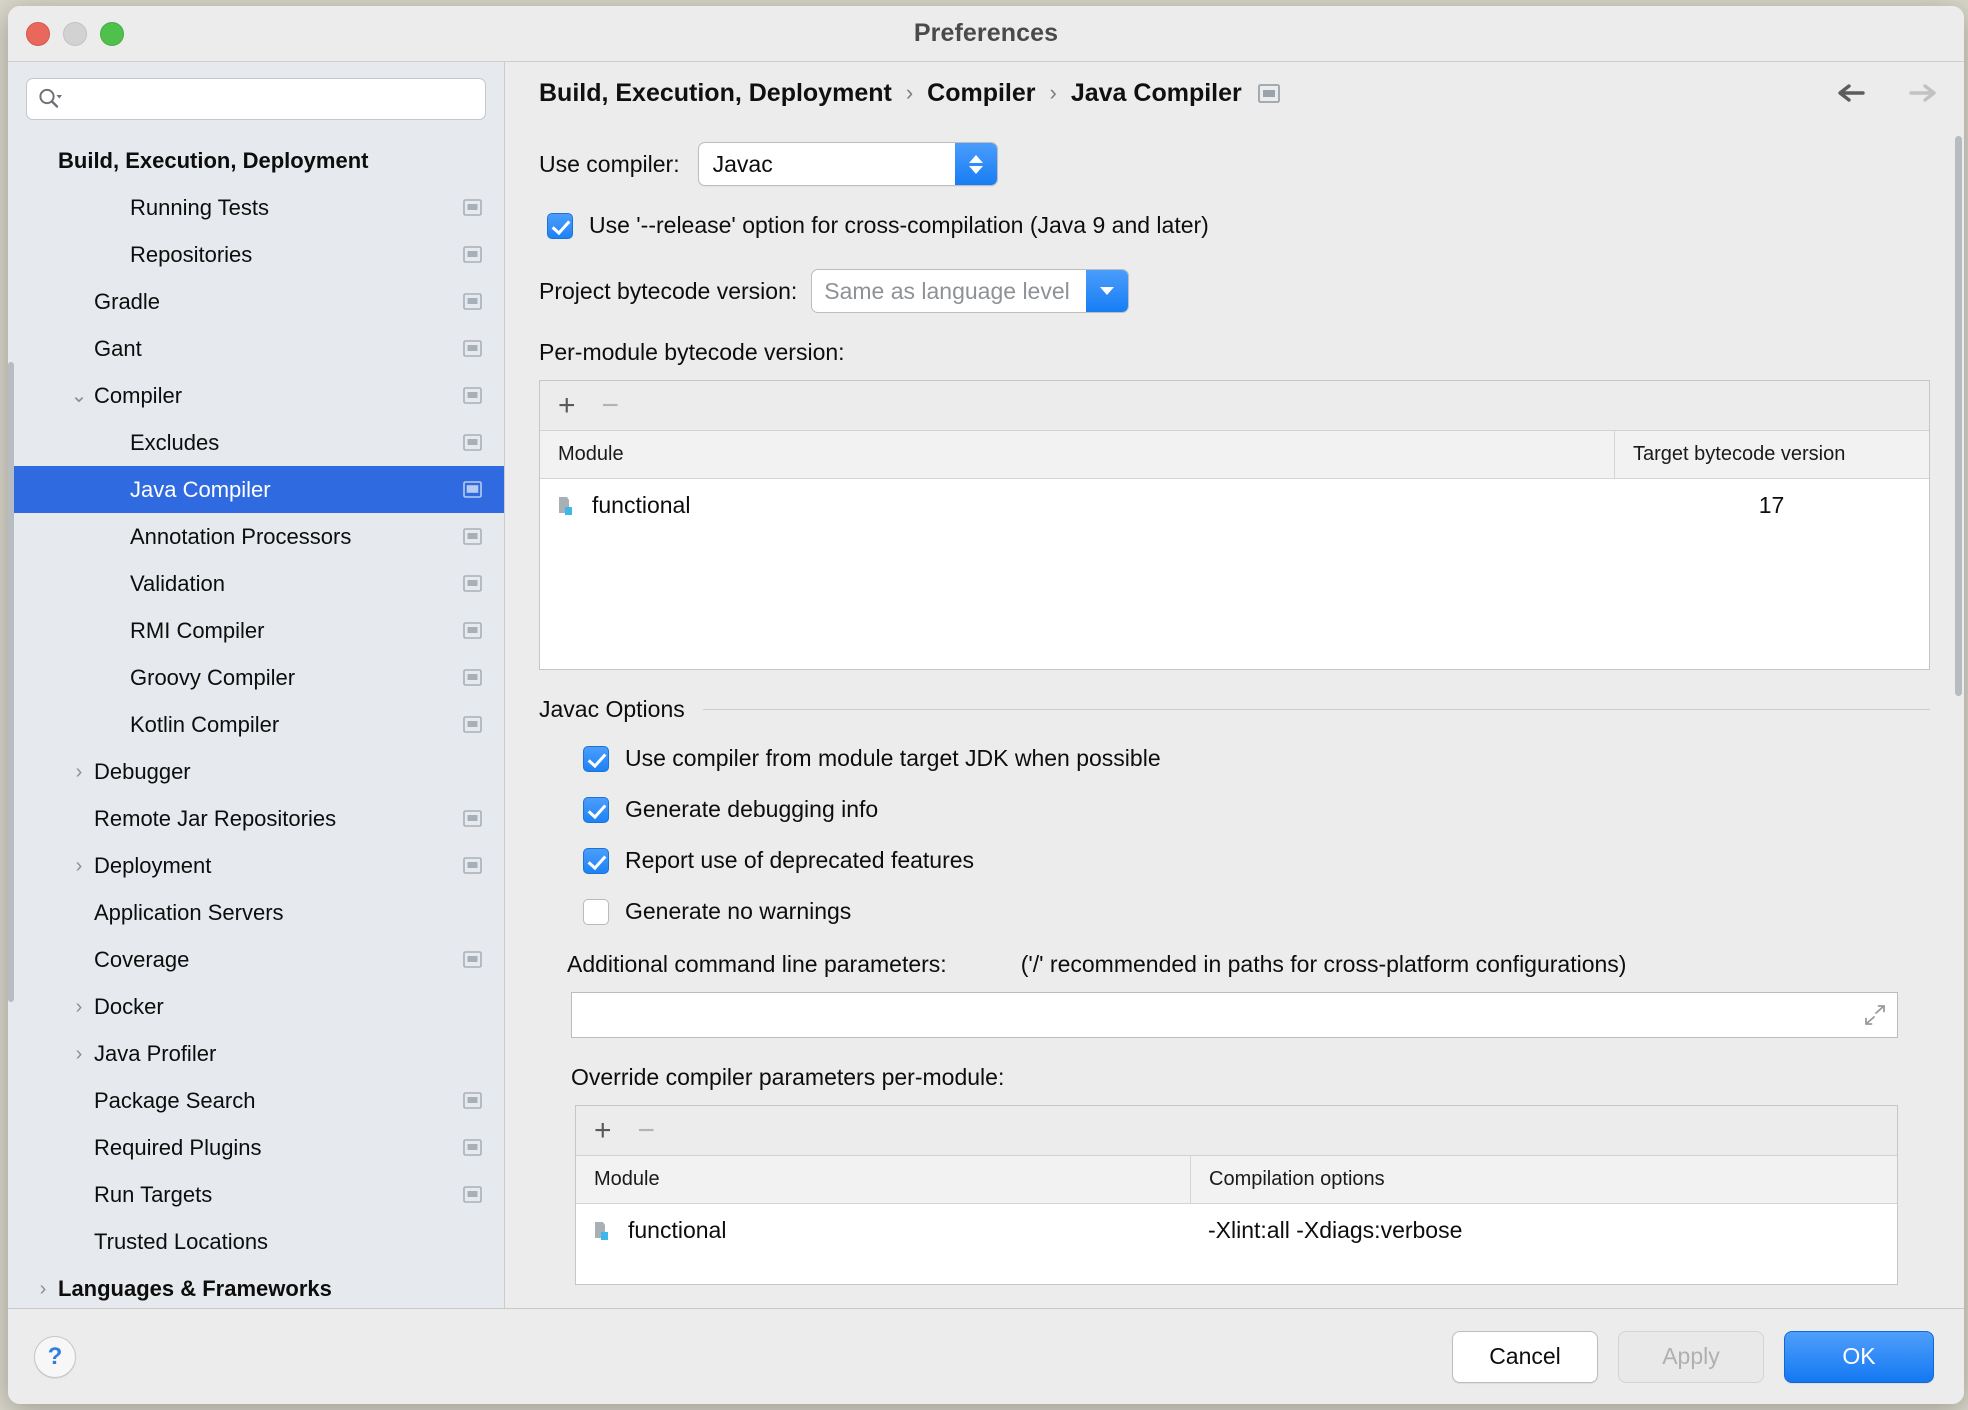  Describe the element at coordinates (256, 1286) in the screenshot. I see `sidebar-item-languages-frameworks: › Languages & Frameworks` at that location.